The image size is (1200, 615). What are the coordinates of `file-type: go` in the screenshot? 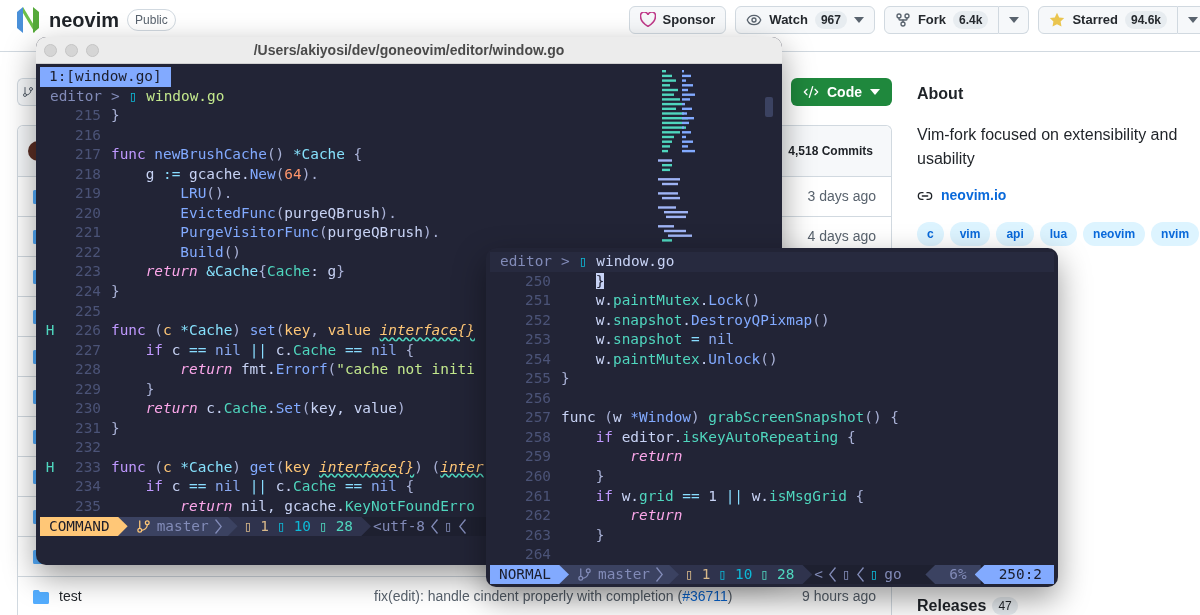 It's located at (893, 574).